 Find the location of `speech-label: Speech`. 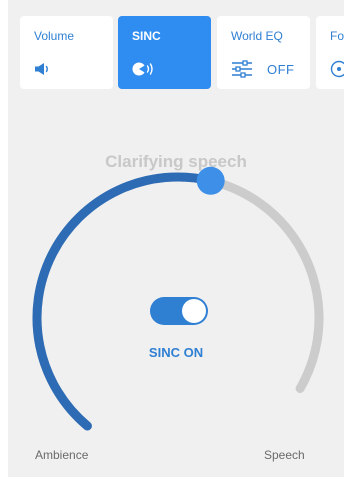

speech-label: Speech is located at coordinates (284, 455).